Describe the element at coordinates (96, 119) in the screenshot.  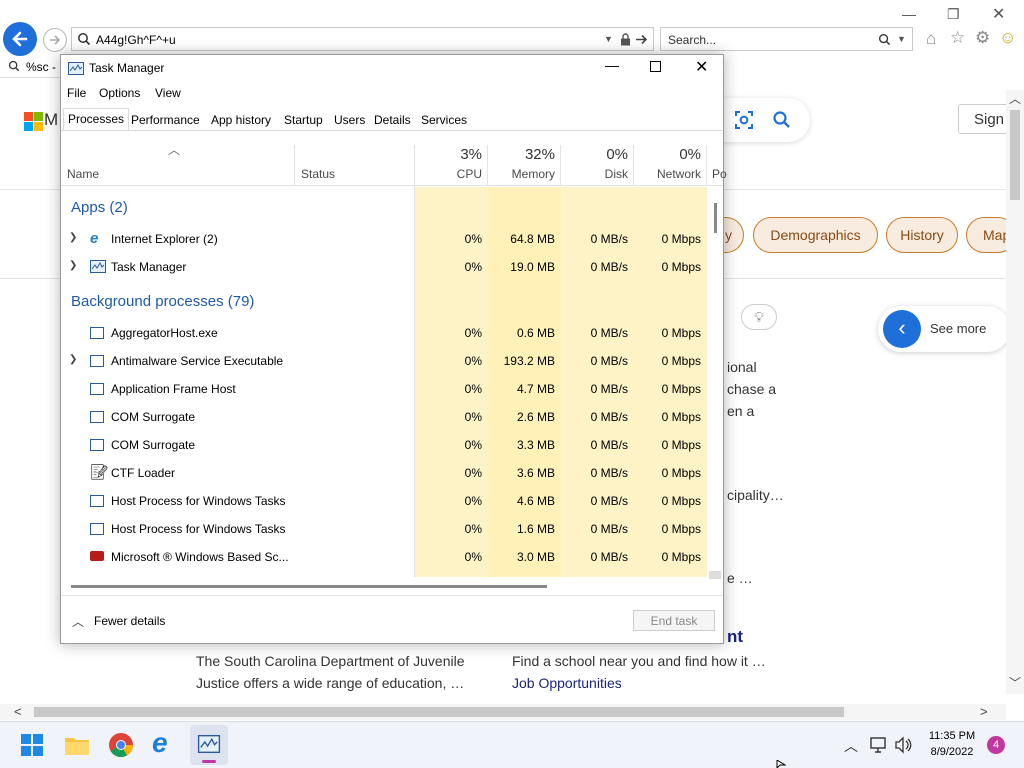
I see `tab-processes: Processes` at that location.